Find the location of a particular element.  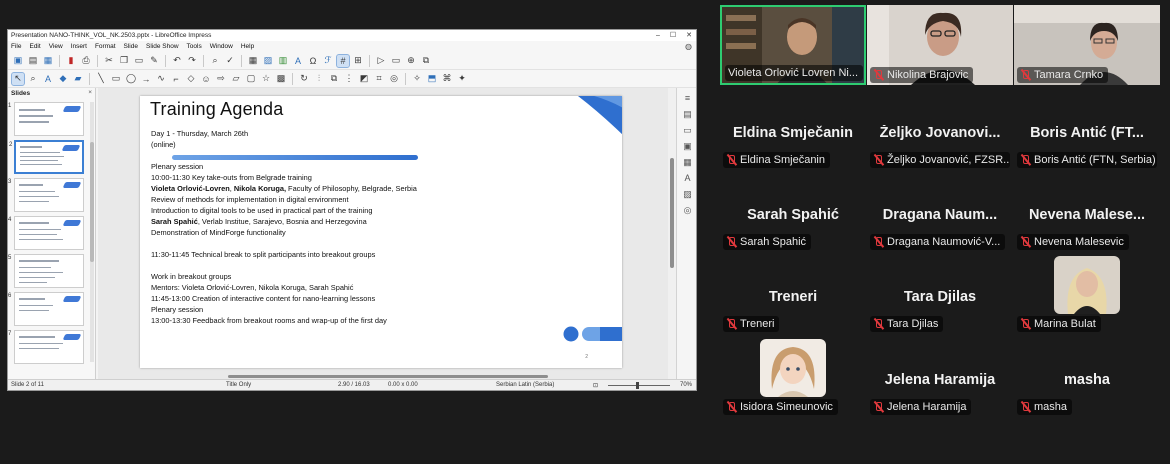

3d-objects-icon: ▩ is located at coordinates (281, 79).